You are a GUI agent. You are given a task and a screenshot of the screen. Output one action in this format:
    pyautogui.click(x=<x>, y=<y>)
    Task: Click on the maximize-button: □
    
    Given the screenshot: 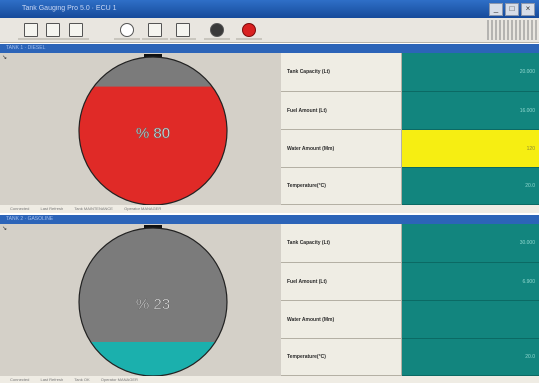 What is the action you would take?
    pyautogui.click(x=512, y=9)
    